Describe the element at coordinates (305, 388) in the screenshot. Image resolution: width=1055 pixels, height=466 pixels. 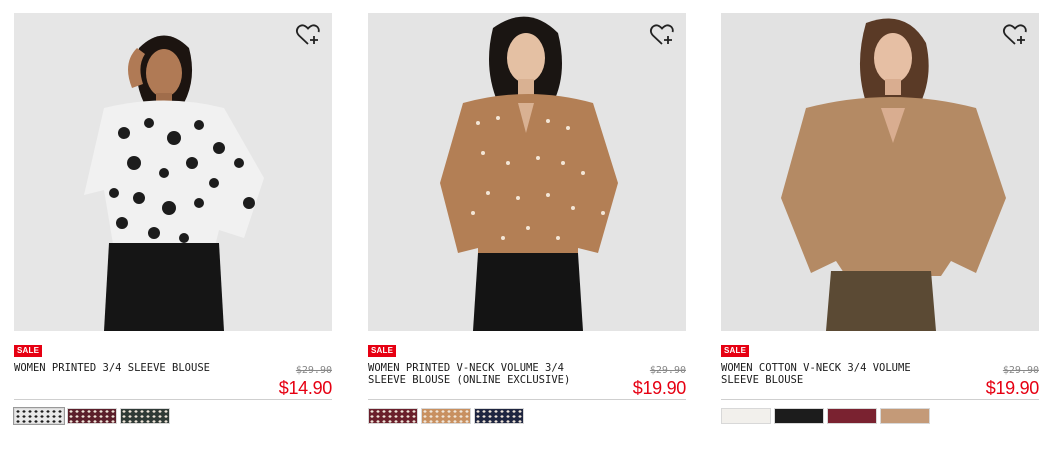
I see `sale-price: $14.90` at that location.